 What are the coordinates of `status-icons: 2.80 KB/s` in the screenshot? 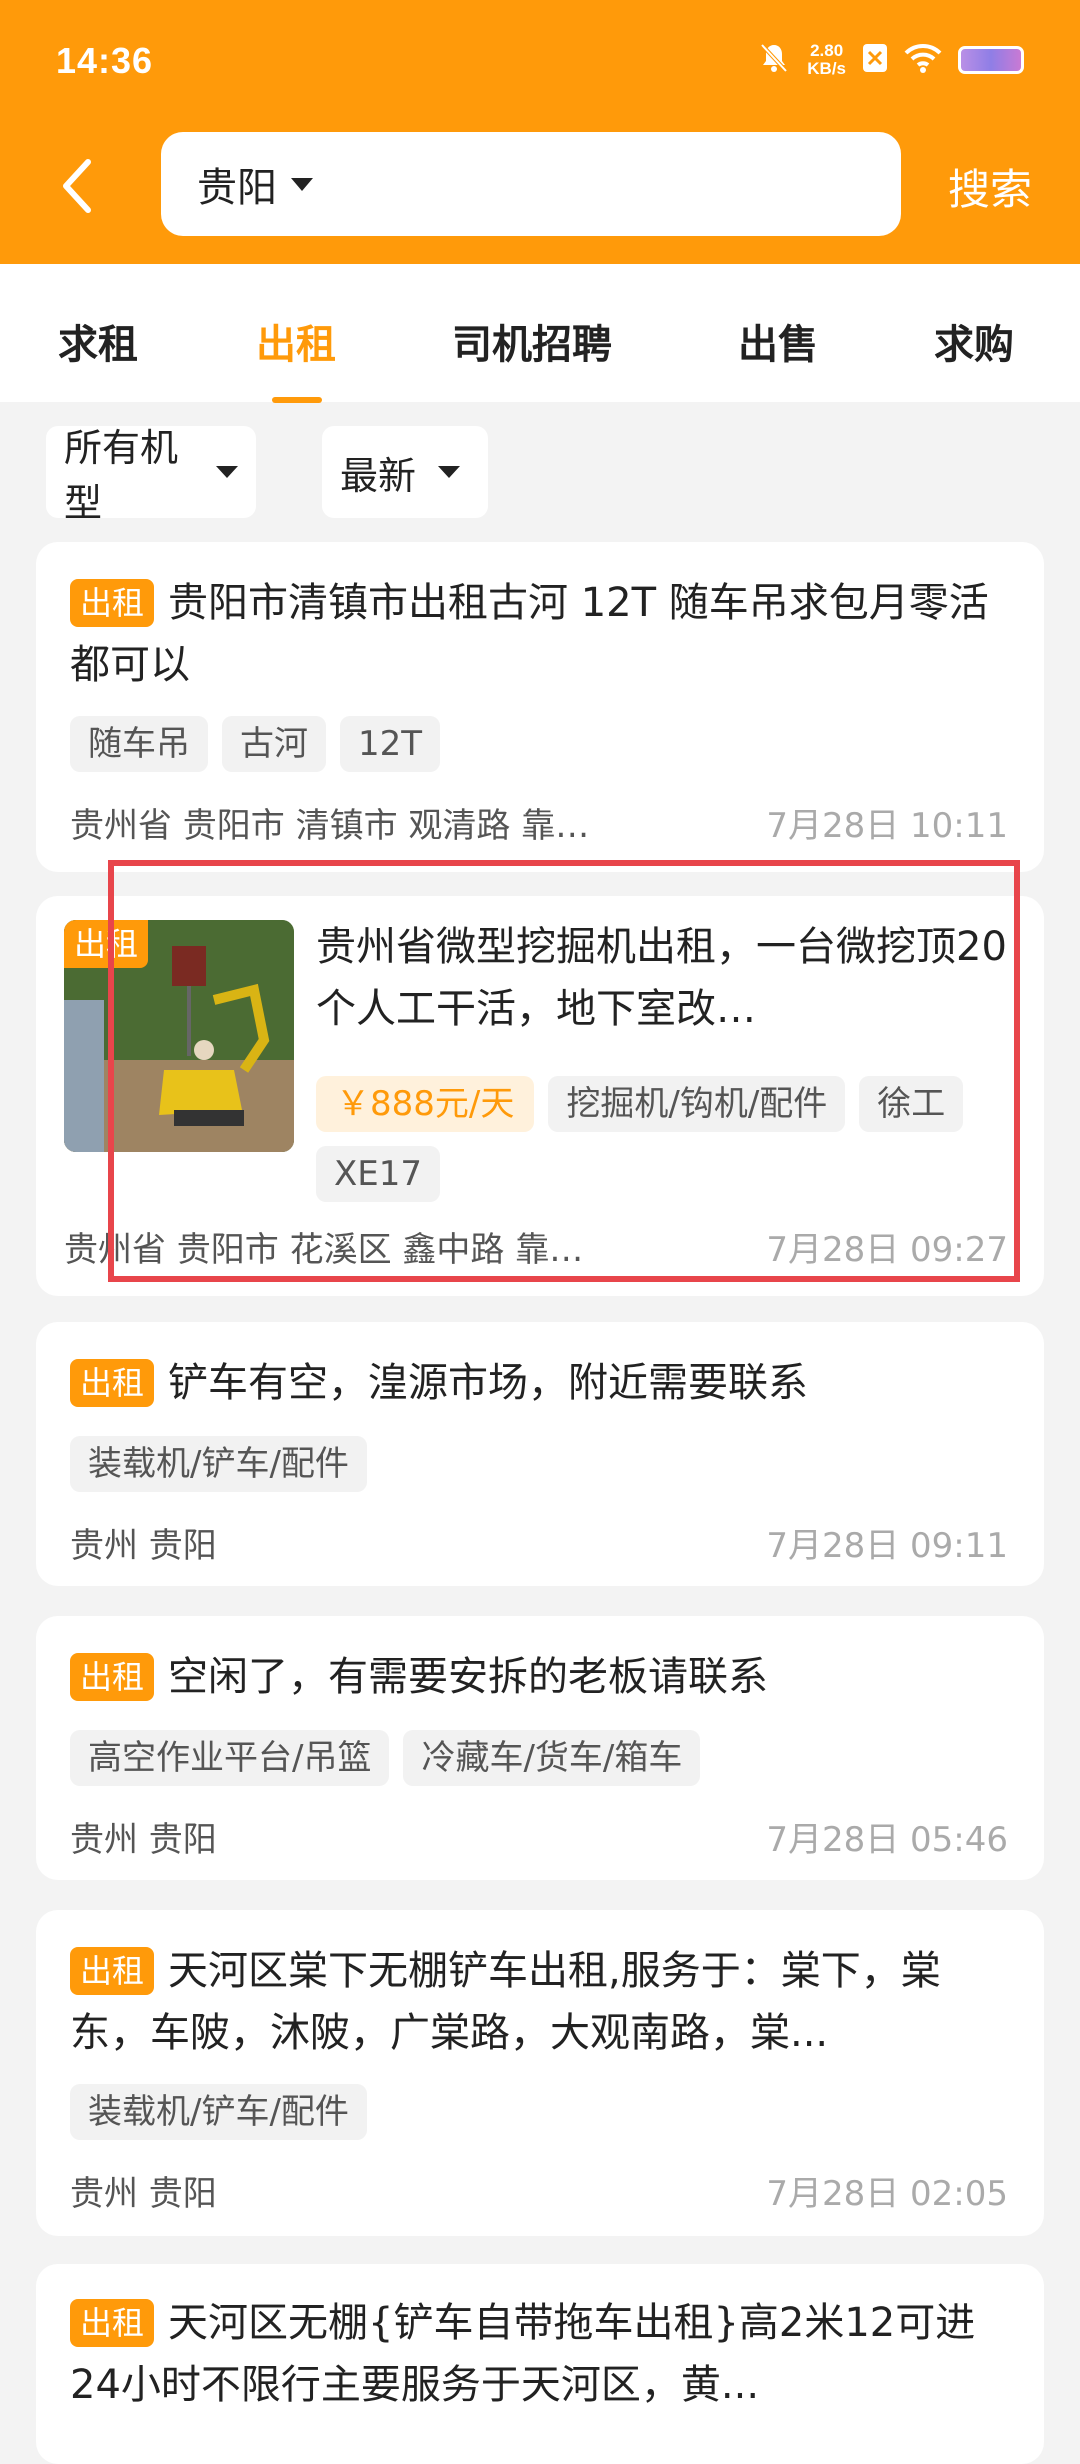 It's located at (890, 60).